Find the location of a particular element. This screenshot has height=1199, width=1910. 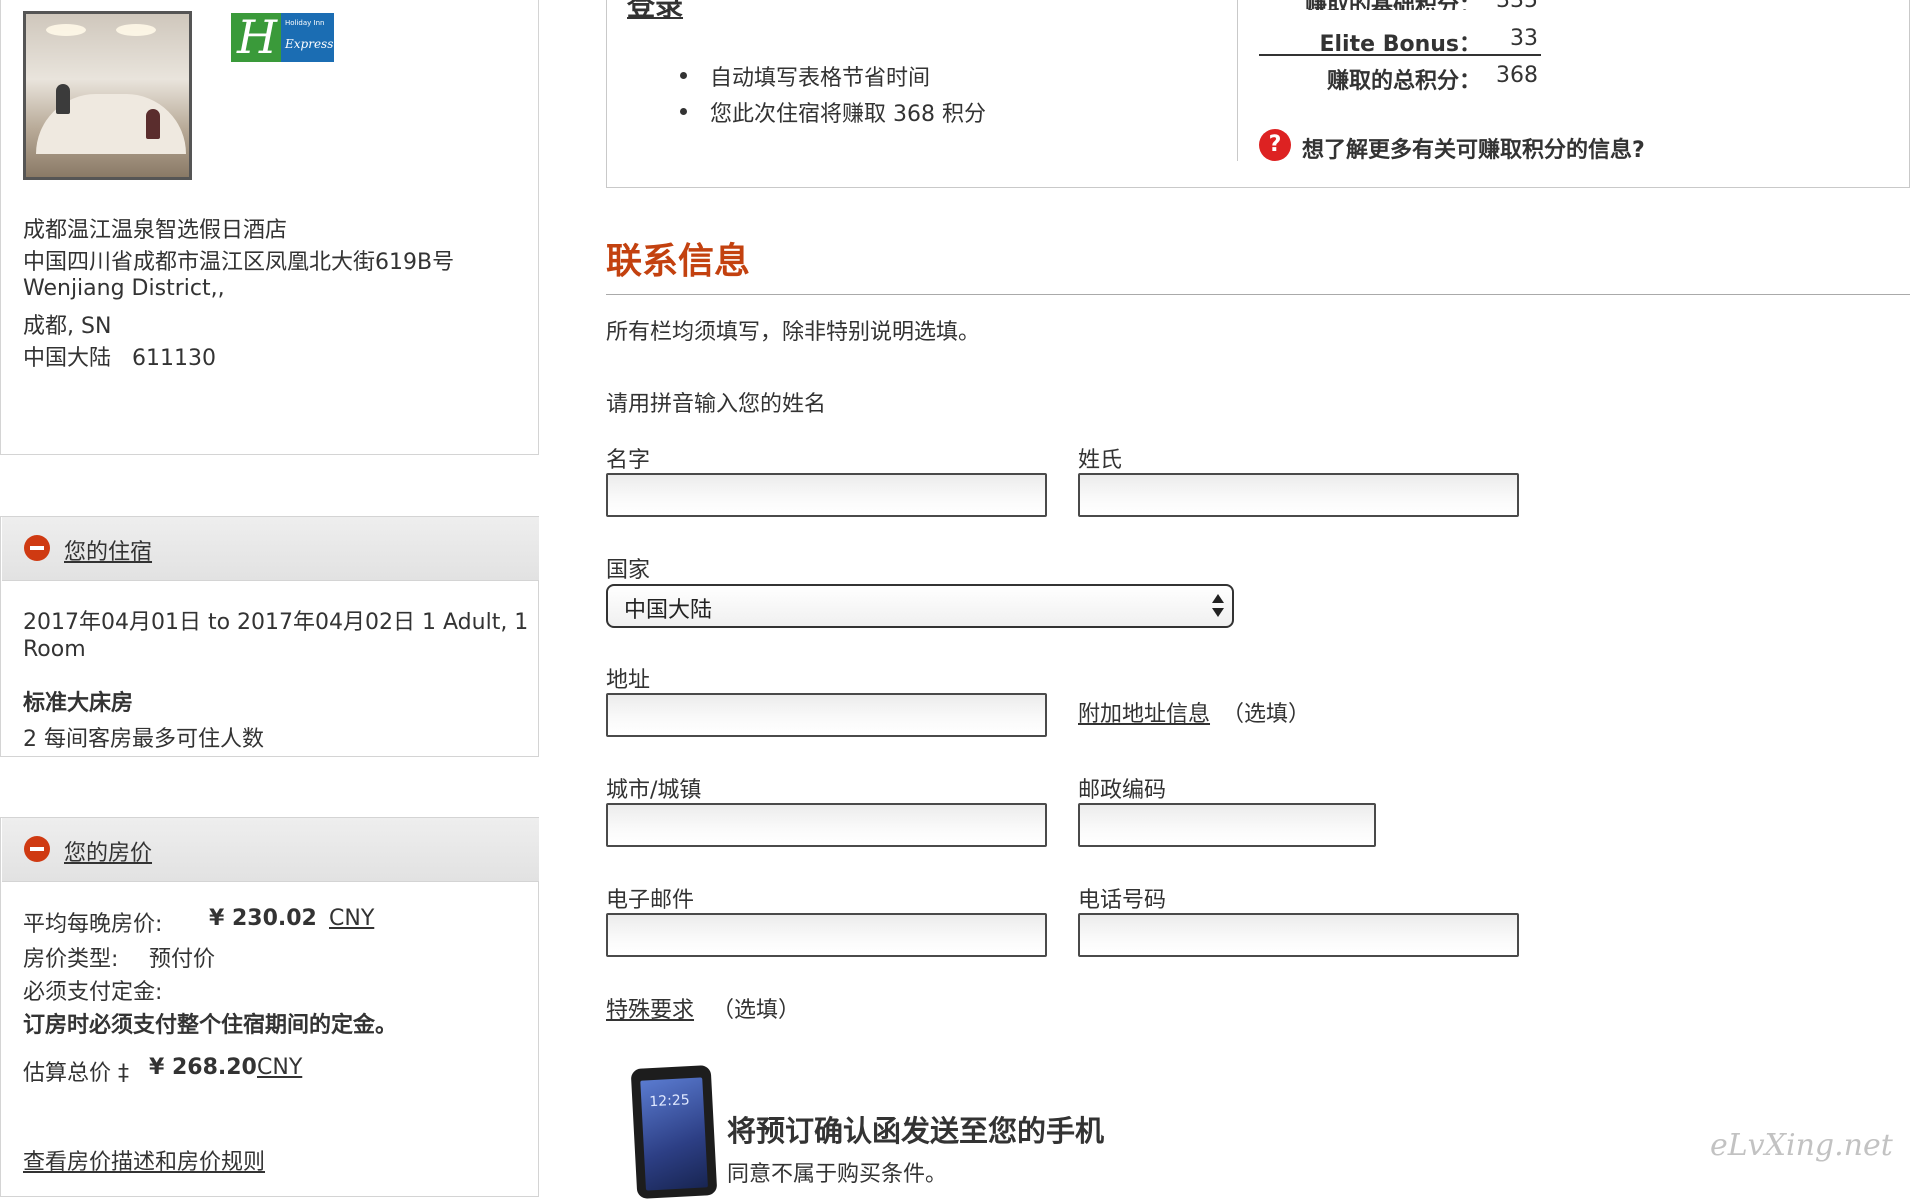

country-selected-value: 中国大陆 is located at coordinates (668, 608).